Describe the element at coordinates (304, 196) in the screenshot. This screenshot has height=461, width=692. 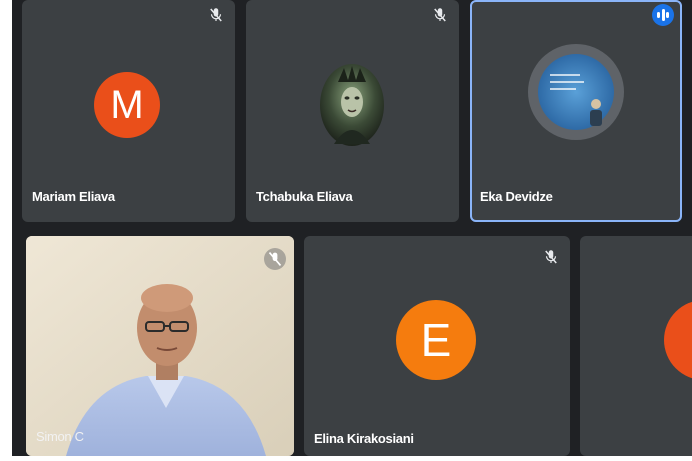
I see `participant-name: Tchabuka Eliava` at that location.